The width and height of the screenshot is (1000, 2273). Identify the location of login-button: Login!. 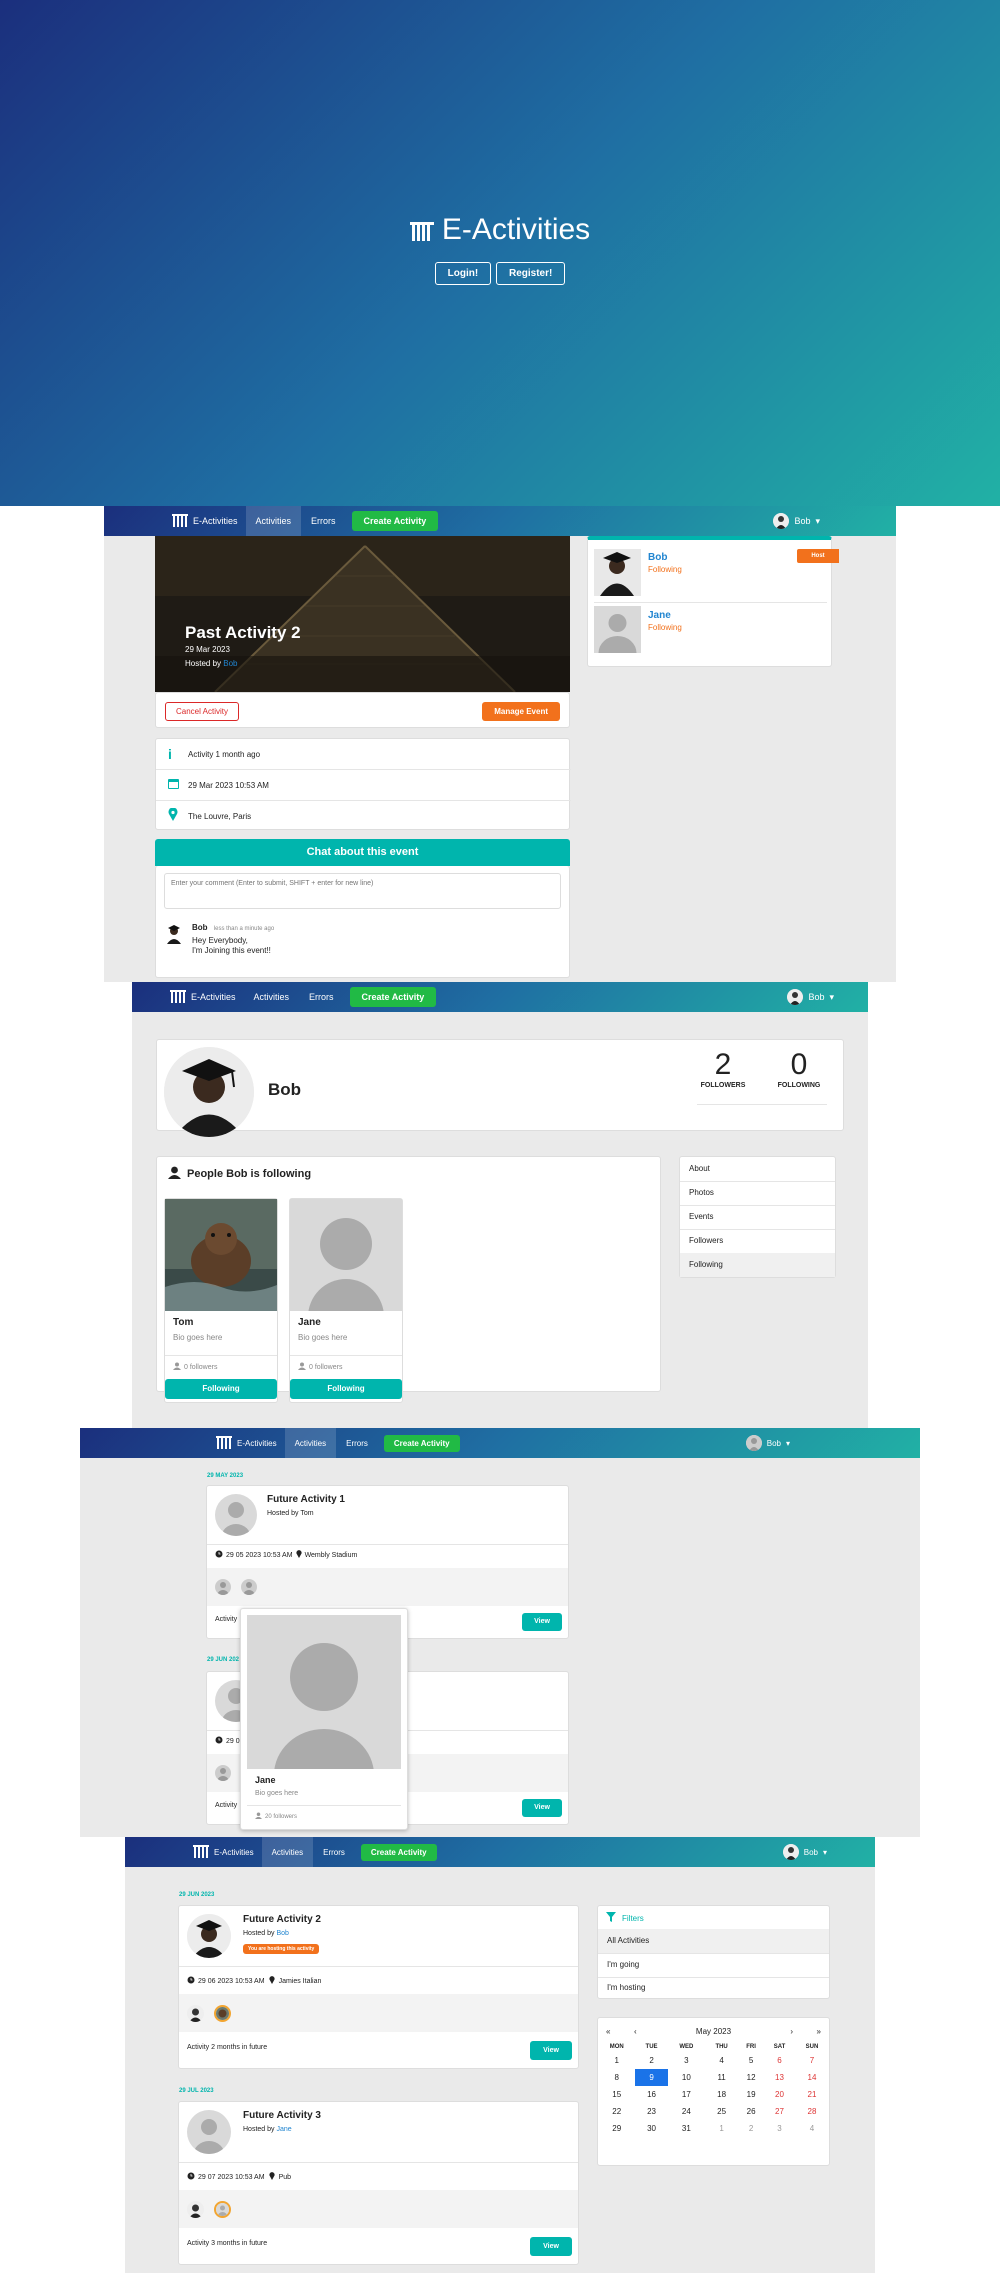
(463, 273).